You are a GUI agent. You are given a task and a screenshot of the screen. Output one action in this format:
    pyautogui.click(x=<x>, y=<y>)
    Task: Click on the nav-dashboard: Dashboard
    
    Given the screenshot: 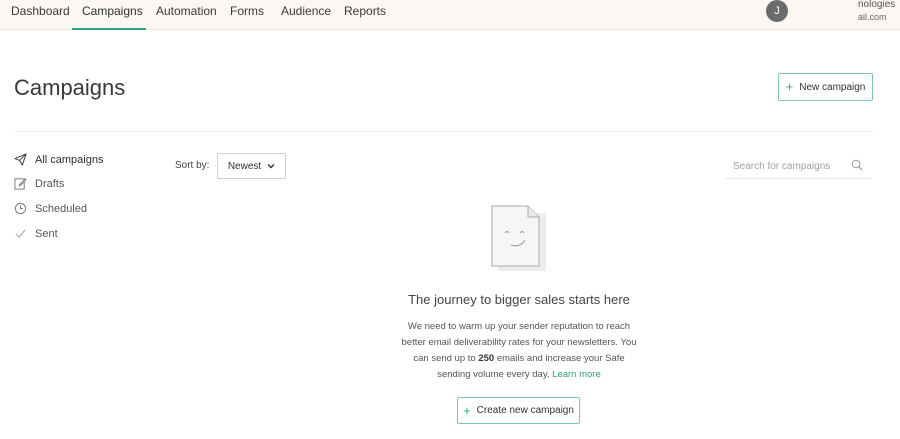 What is the action you would take?
    pyautogui.click(x=40, y=11)
    